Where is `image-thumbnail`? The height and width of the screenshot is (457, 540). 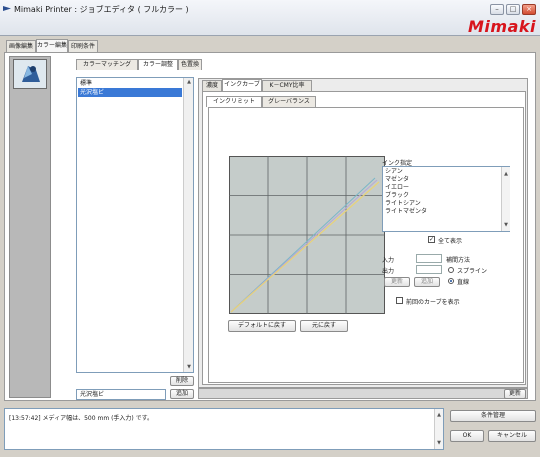 image-thumbnail is located at coordinates (30, 74).